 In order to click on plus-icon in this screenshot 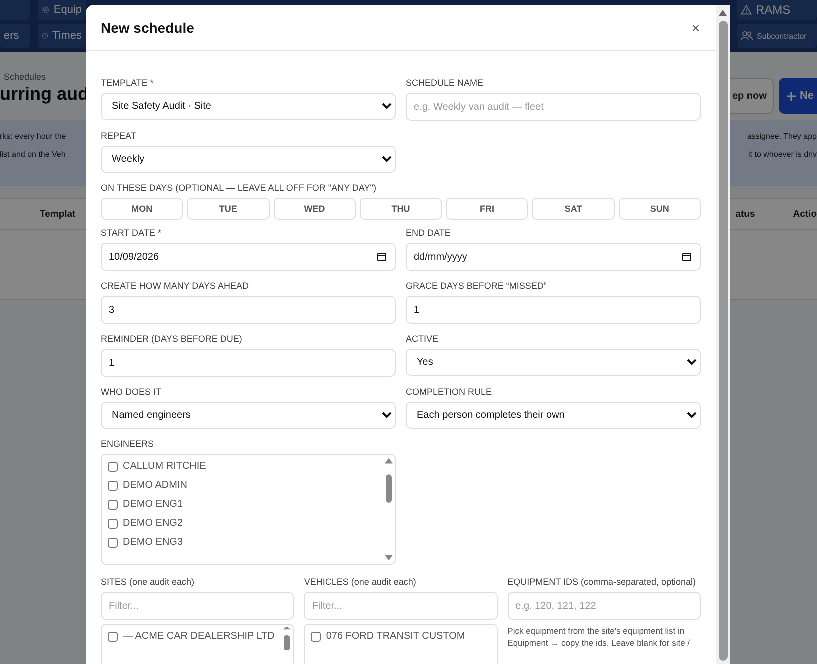, I will do `click(791, 96)`.